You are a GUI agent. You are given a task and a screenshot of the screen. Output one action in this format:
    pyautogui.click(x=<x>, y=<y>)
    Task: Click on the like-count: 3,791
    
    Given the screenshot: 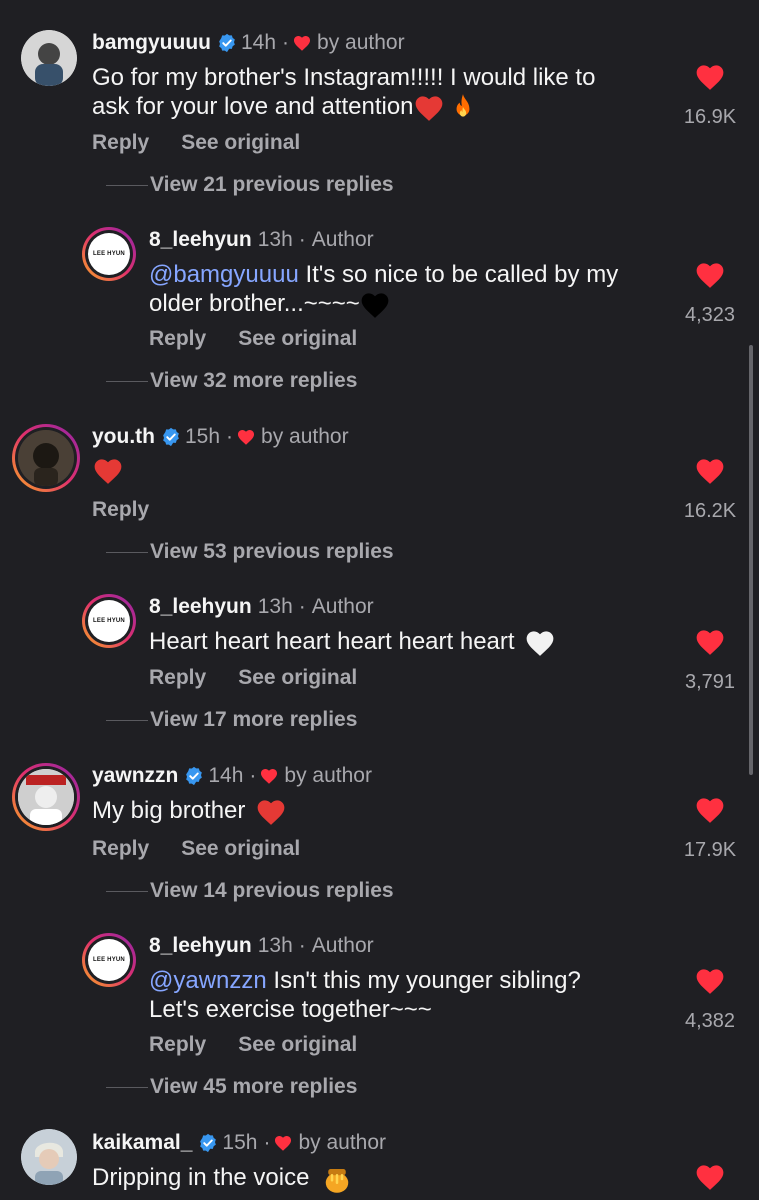 What is the action you would take?
    pyautogui.click(x=710, y=682)
    